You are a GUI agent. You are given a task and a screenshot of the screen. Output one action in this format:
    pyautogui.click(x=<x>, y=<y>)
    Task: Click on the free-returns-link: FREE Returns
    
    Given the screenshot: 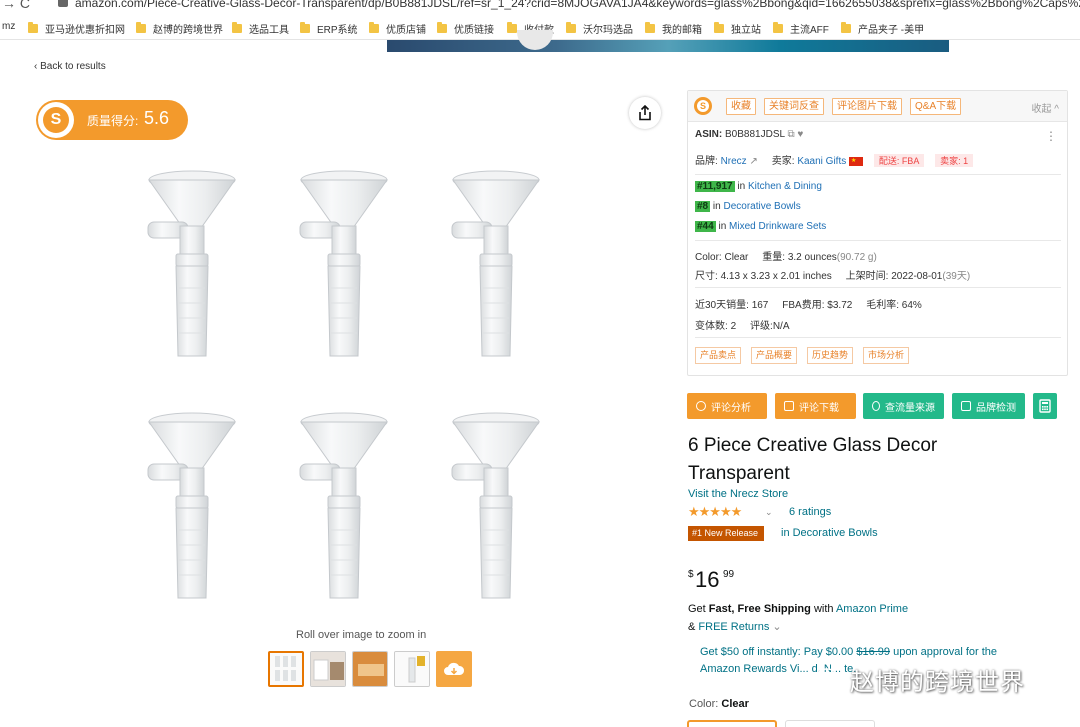 What is the action you would take?
    pyautogui.click(x=733, y=627)
    